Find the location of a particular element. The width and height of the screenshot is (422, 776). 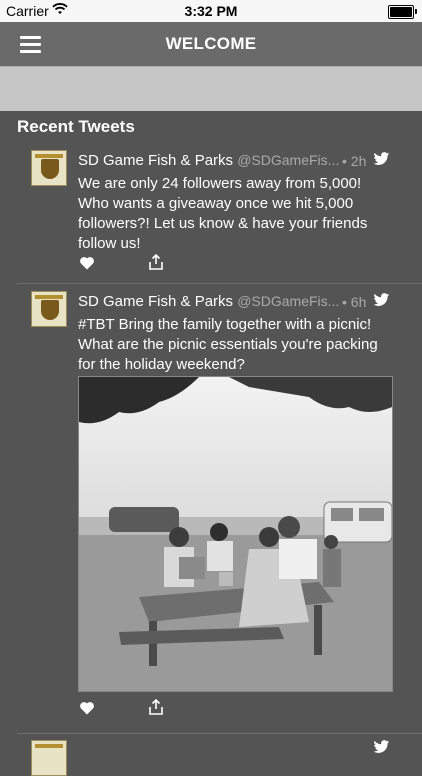

status-bar: Carrier 3:32 PM is located at coordinates (211, 11).